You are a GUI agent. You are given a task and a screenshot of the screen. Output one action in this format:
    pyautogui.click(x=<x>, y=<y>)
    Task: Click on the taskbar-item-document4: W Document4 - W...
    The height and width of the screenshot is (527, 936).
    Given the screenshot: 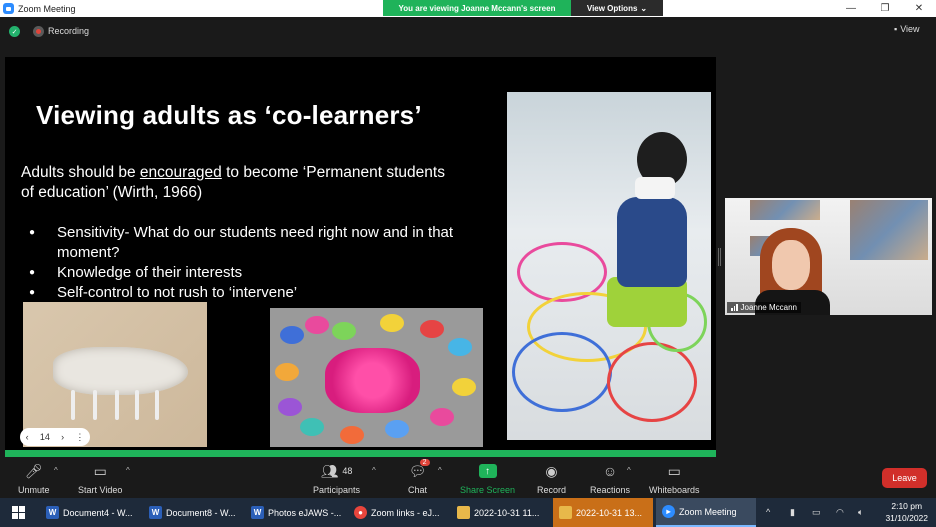 What is the action you would take?
    pyautogui.click(x=90, y=512)
    